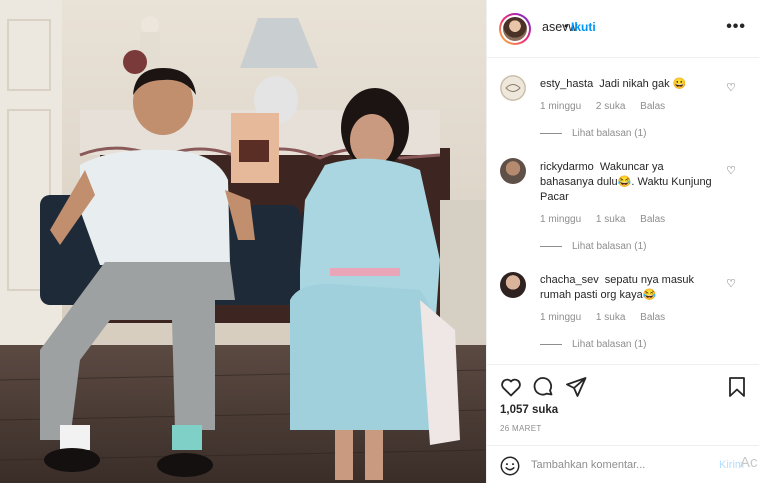 Image resolution: width=759 pixels, height=483 pixels. What do you see at coordinates (515, 29) in the screenshot?
I see `author-avatar` at bounding box center [515, 29].